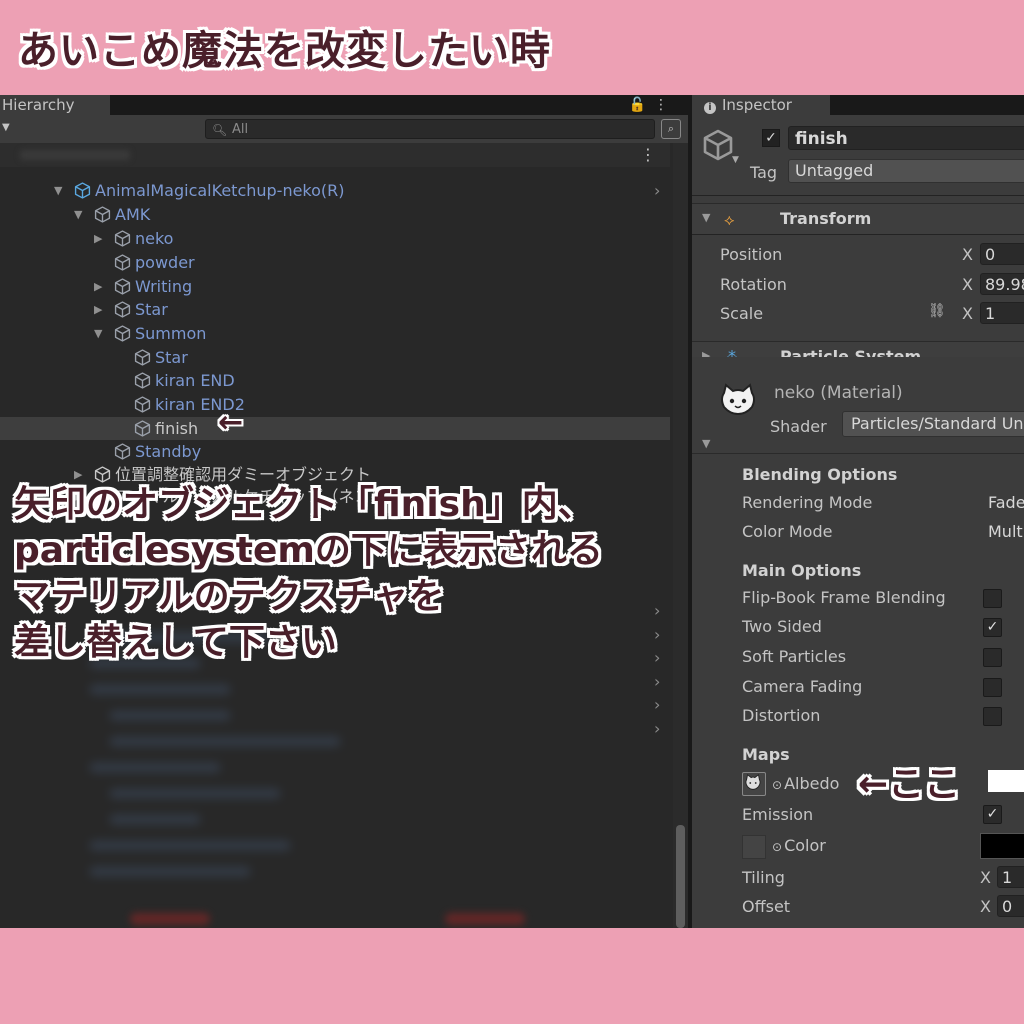 This screenshot has width=1024, height=1024. I want to click on instruction-line: 矢印のオブジェクト「finish」内、, so click(304, 504).